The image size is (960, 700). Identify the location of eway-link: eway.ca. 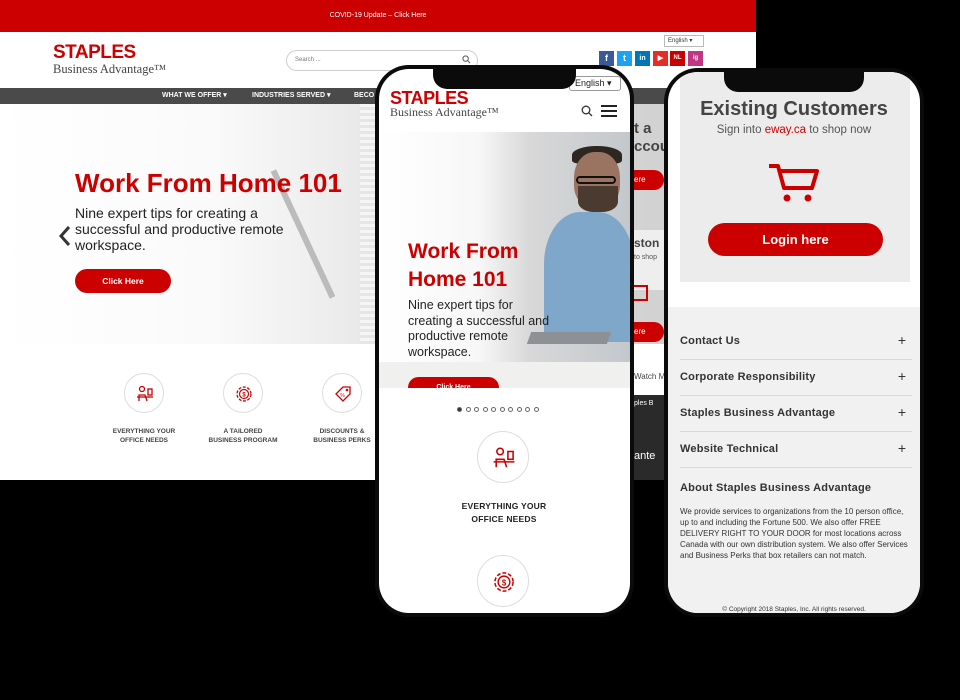
(785, 130).